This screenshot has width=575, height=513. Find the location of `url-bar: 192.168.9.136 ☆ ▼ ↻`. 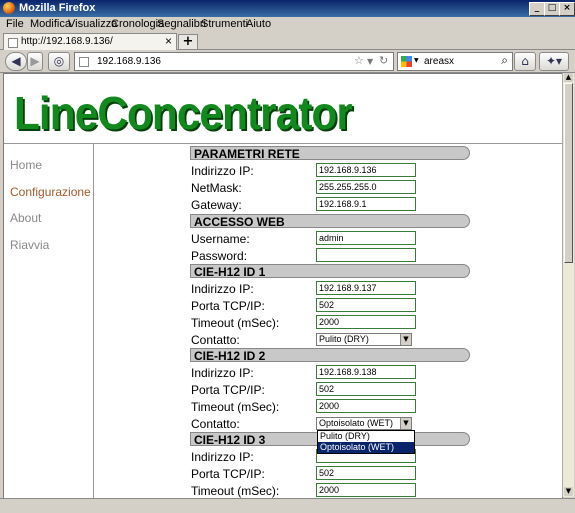

url-bar: 192.168.9.136 ☆ ▼ ↻ is located at coordinates (234, 61).